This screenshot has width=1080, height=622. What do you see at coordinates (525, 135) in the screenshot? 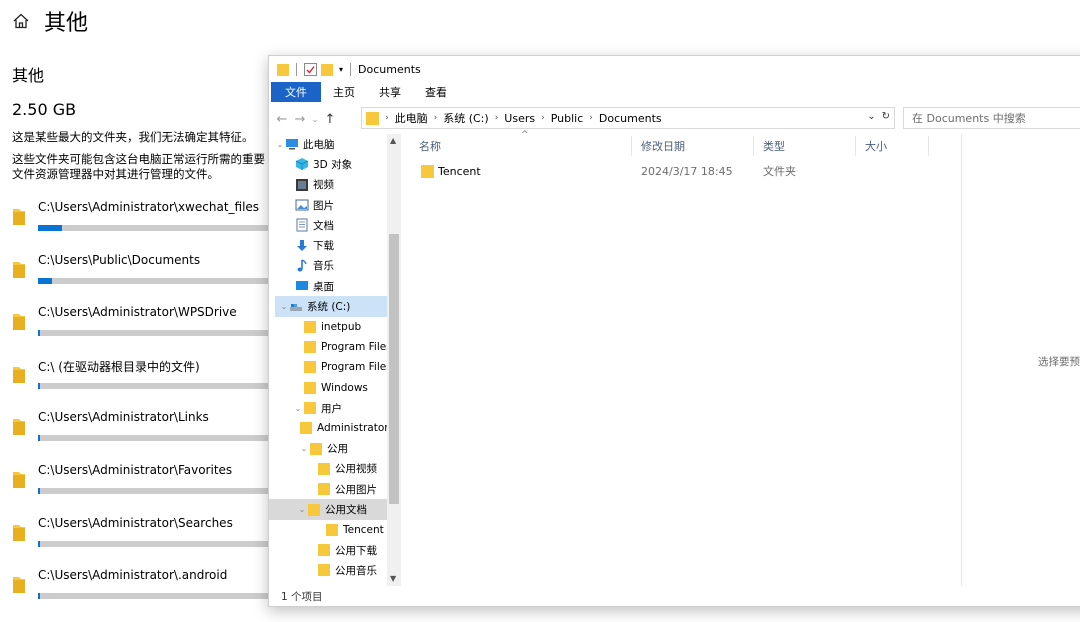
I see `sort-arrow-icon: ^` at bounding box center [525, 135].